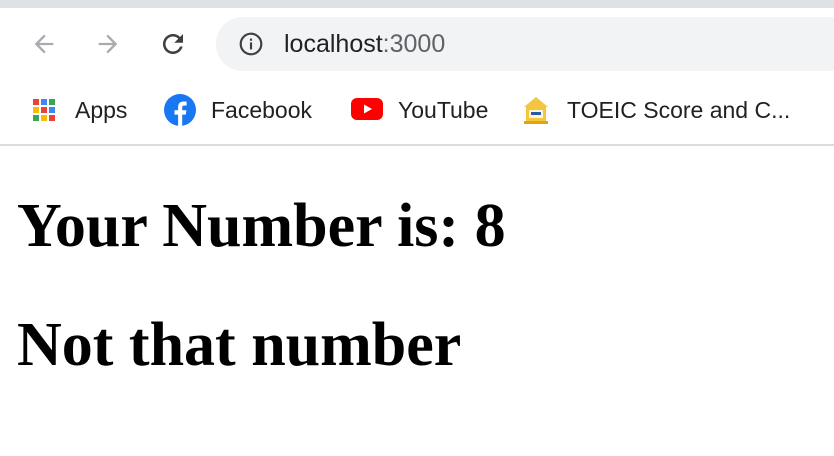  I want to click on bookmark-apps: Apps, so click(77, 110).